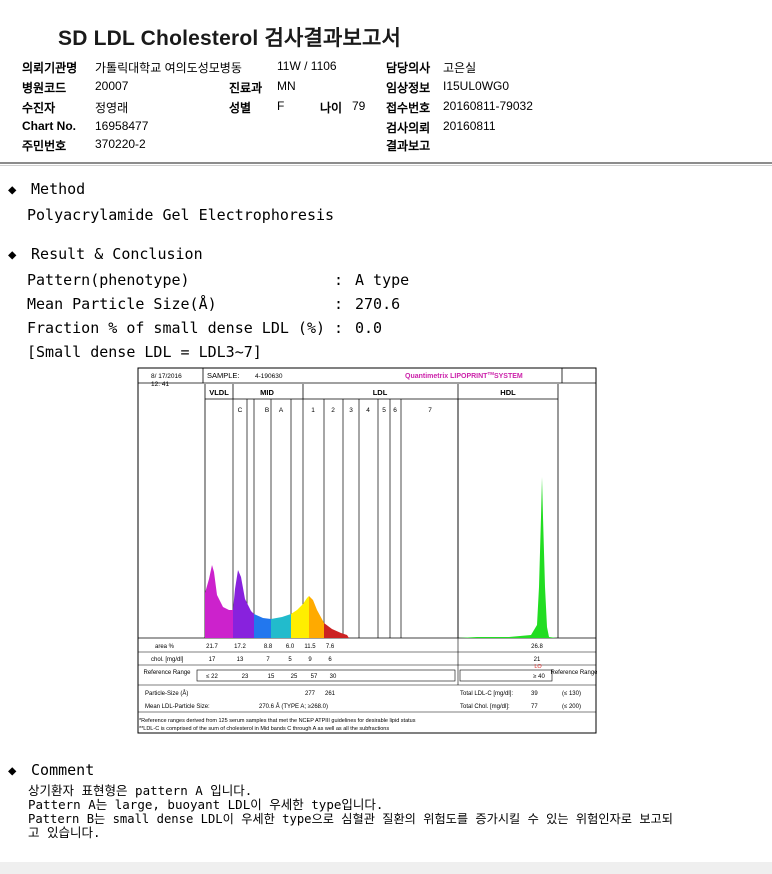 The width and height of the screenshot is (772, 874). I want to click on result-row-value: 0.0, so click(369, 328).